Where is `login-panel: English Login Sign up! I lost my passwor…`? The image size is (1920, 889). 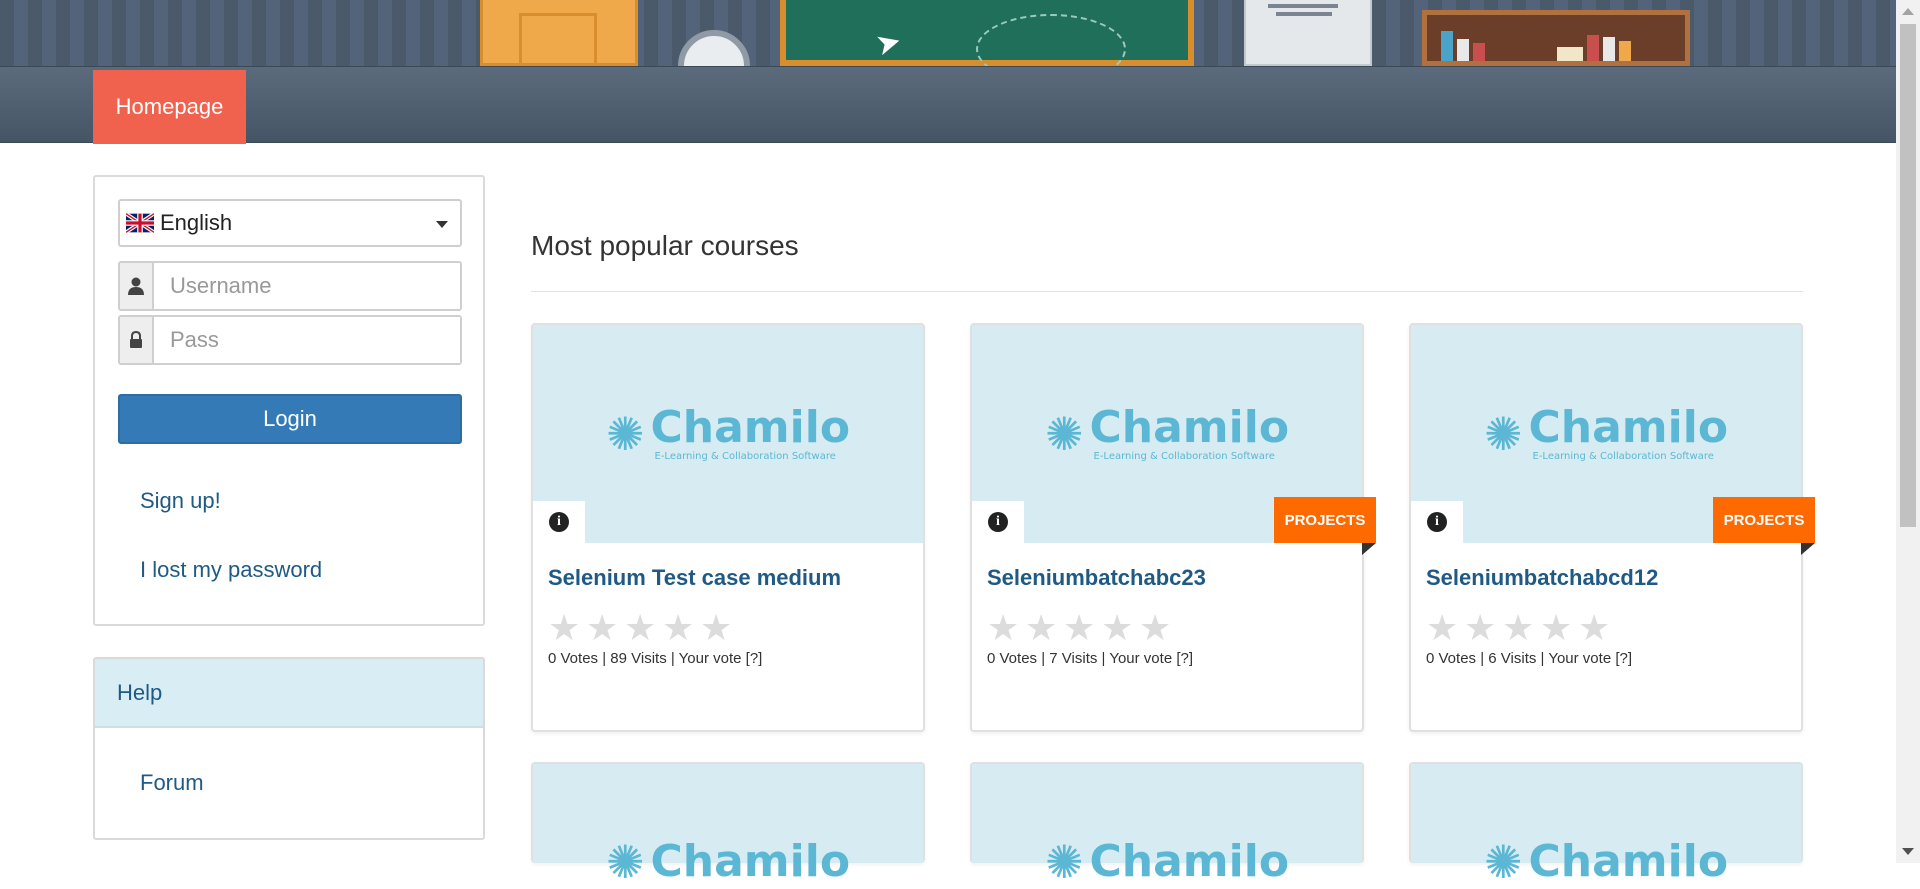 login-panel: English Login Sign up! I lost my passwor… is located at coordinates (289, 400).